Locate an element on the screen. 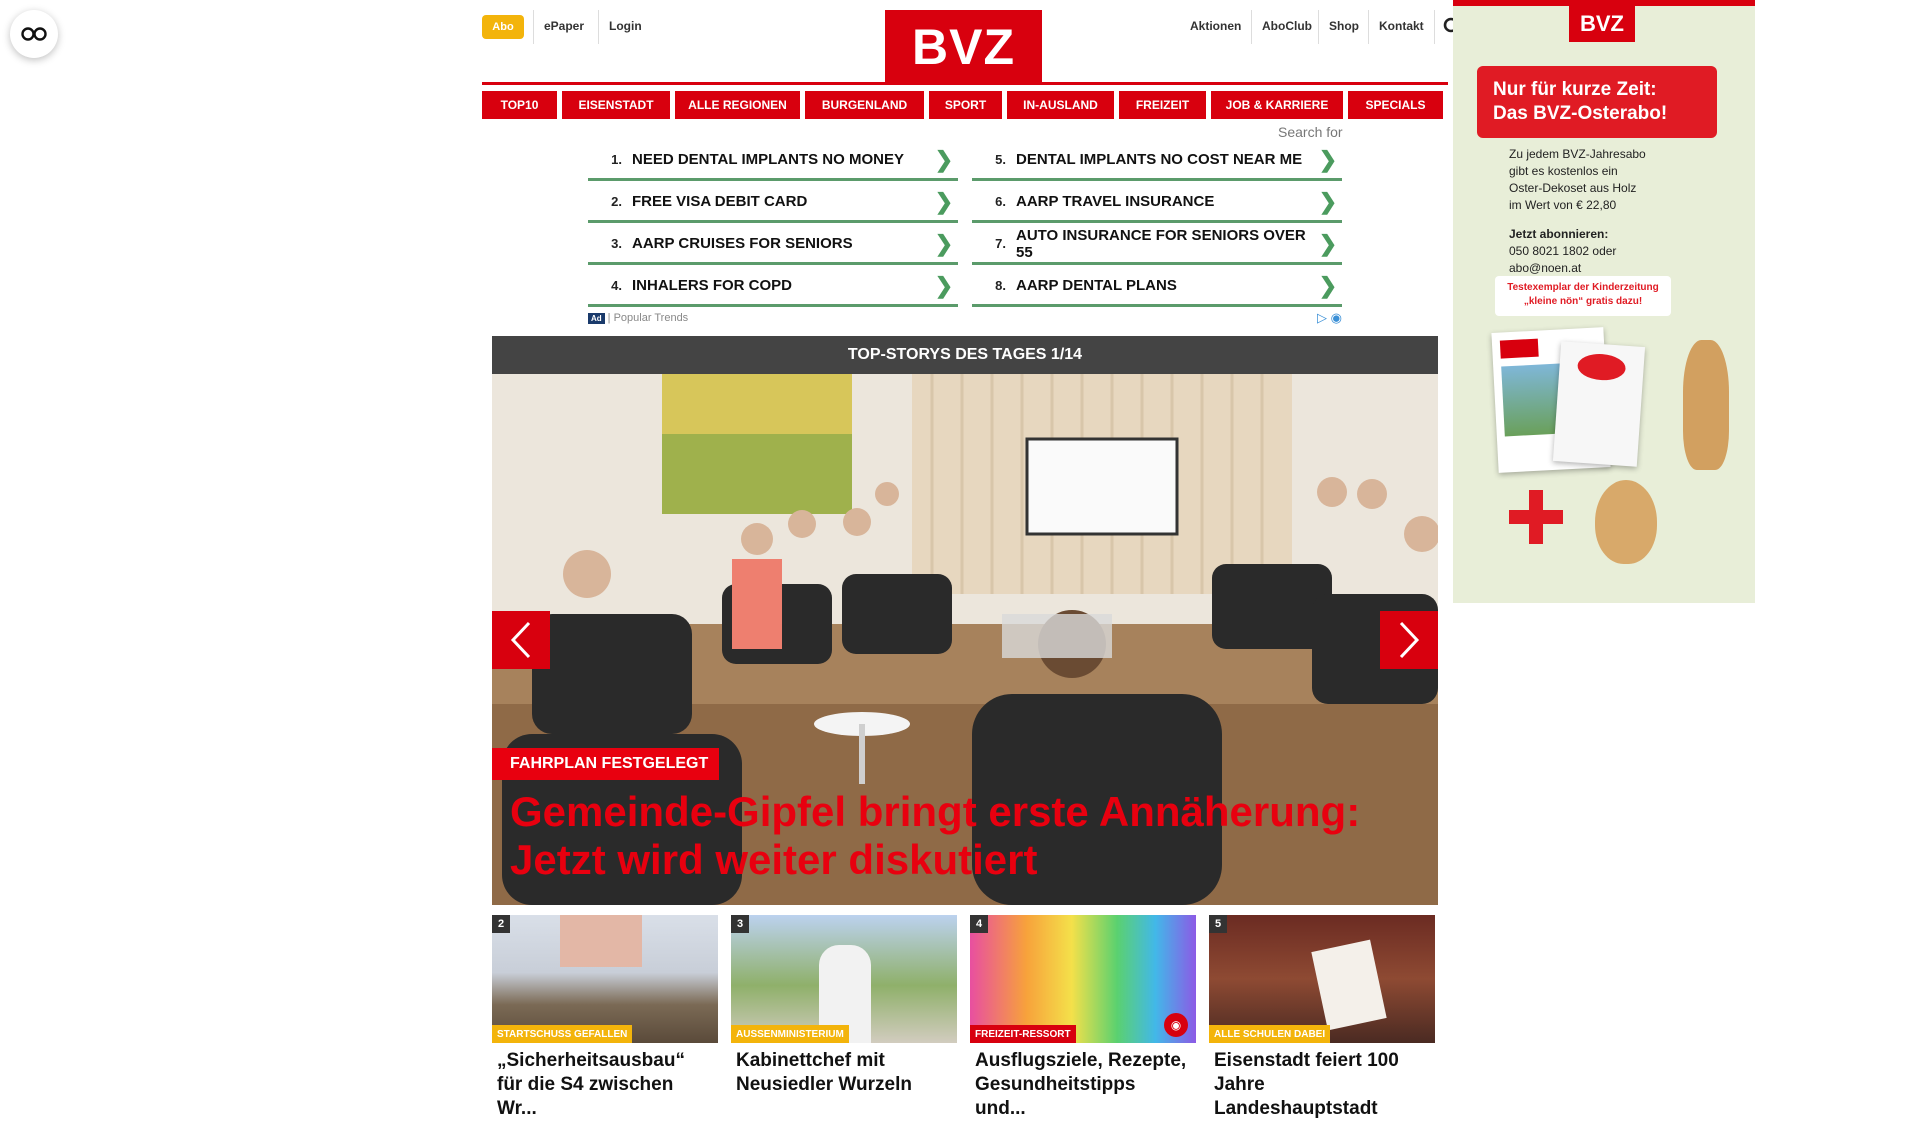  nav-specials: SPECIALS is located at coordinates (1395, 105).